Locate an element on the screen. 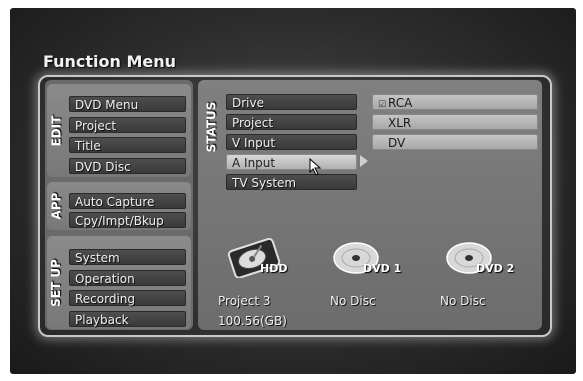  page-title: Function Menu is located at coordinates (110, 61).